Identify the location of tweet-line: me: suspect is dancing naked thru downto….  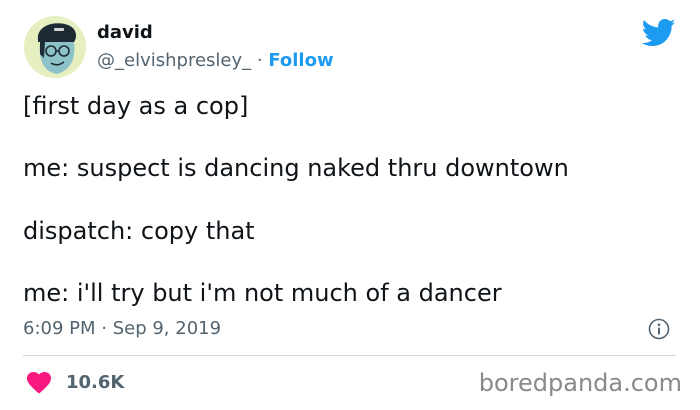
(296, 168).